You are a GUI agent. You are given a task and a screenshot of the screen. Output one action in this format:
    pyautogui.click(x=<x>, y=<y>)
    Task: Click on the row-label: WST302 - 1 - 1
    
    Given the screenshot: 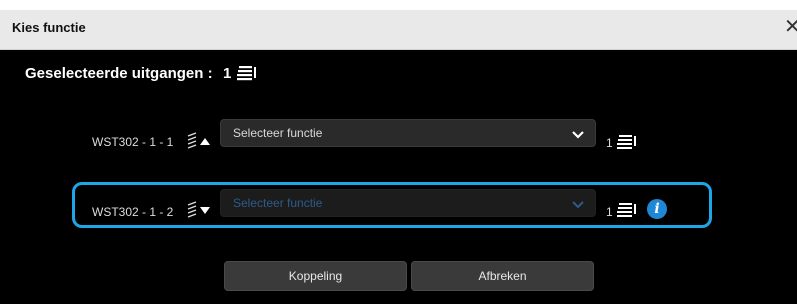 What is the action you would take?
    pyautogui.click(x=133, y=142)
    